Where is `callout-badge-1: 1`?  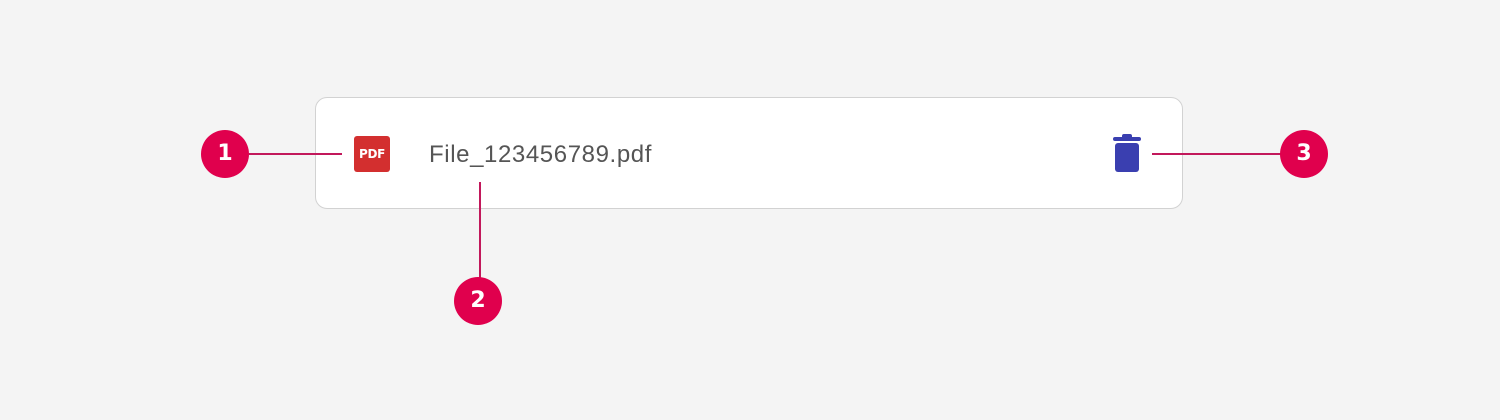 callout-badge-1: 1 is located at coordinates (225, 154).